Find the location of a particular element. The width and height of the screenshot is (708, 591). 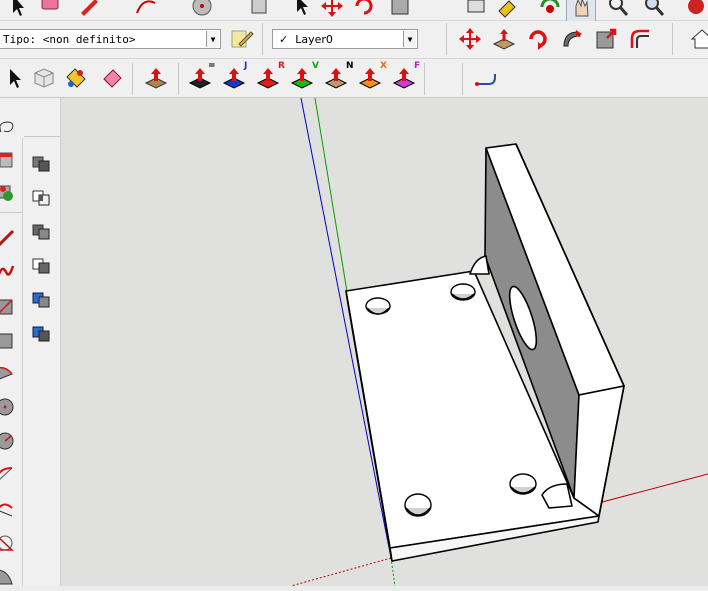

zoom-icon is located at coordinates (618, 10).